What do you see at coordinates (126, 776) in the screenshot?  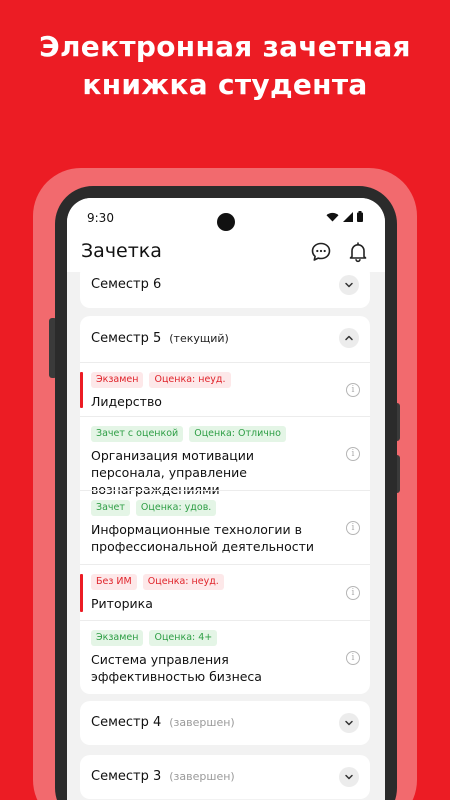 I see `semester-title: Семестр 3` at bounding box center [126, 776].